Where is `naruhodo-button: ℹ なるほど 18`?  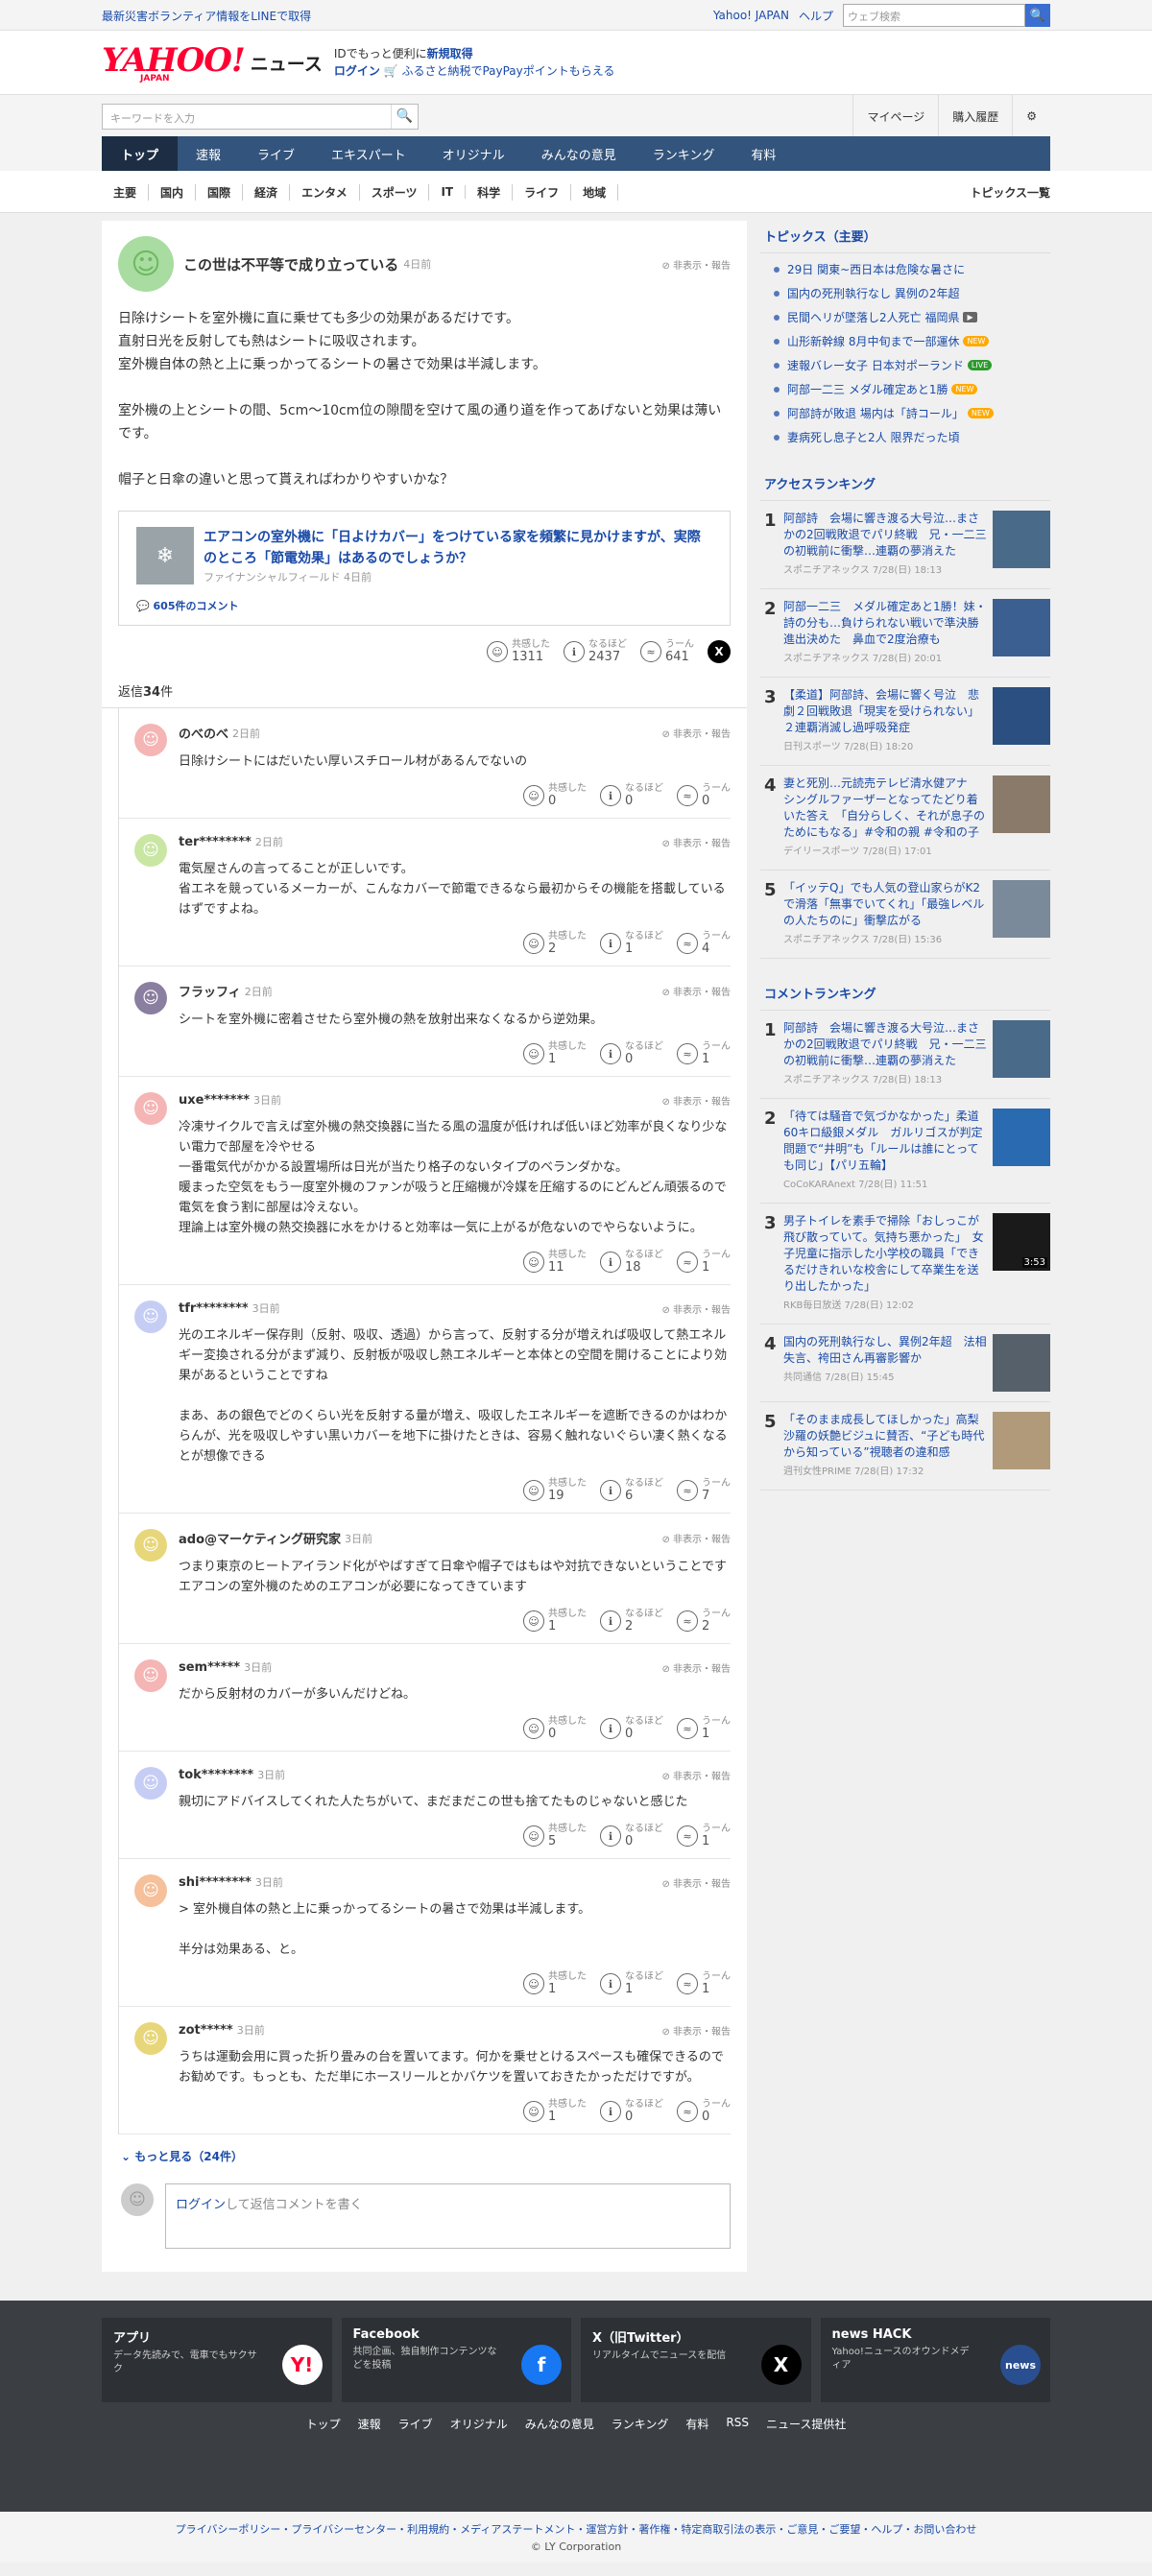
naruhodo-button: ℹ なるほど 18 is located at coordinates (631, 1262).